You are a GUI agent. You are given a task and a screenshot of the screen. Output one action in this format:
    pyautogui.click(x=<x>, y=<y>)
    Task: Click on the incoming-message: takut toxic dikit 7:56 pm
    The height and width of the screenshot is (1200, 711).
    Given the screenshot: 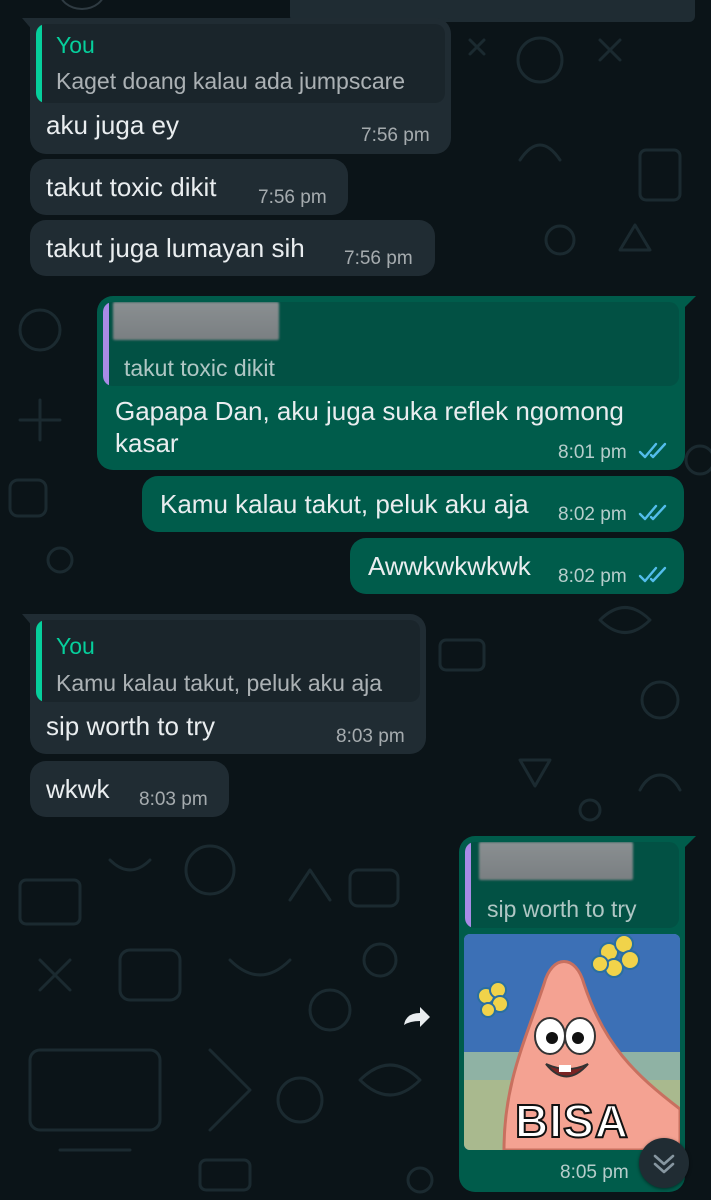 What is the action you would take?
    pyautogui.click(x=189, y=187)
    